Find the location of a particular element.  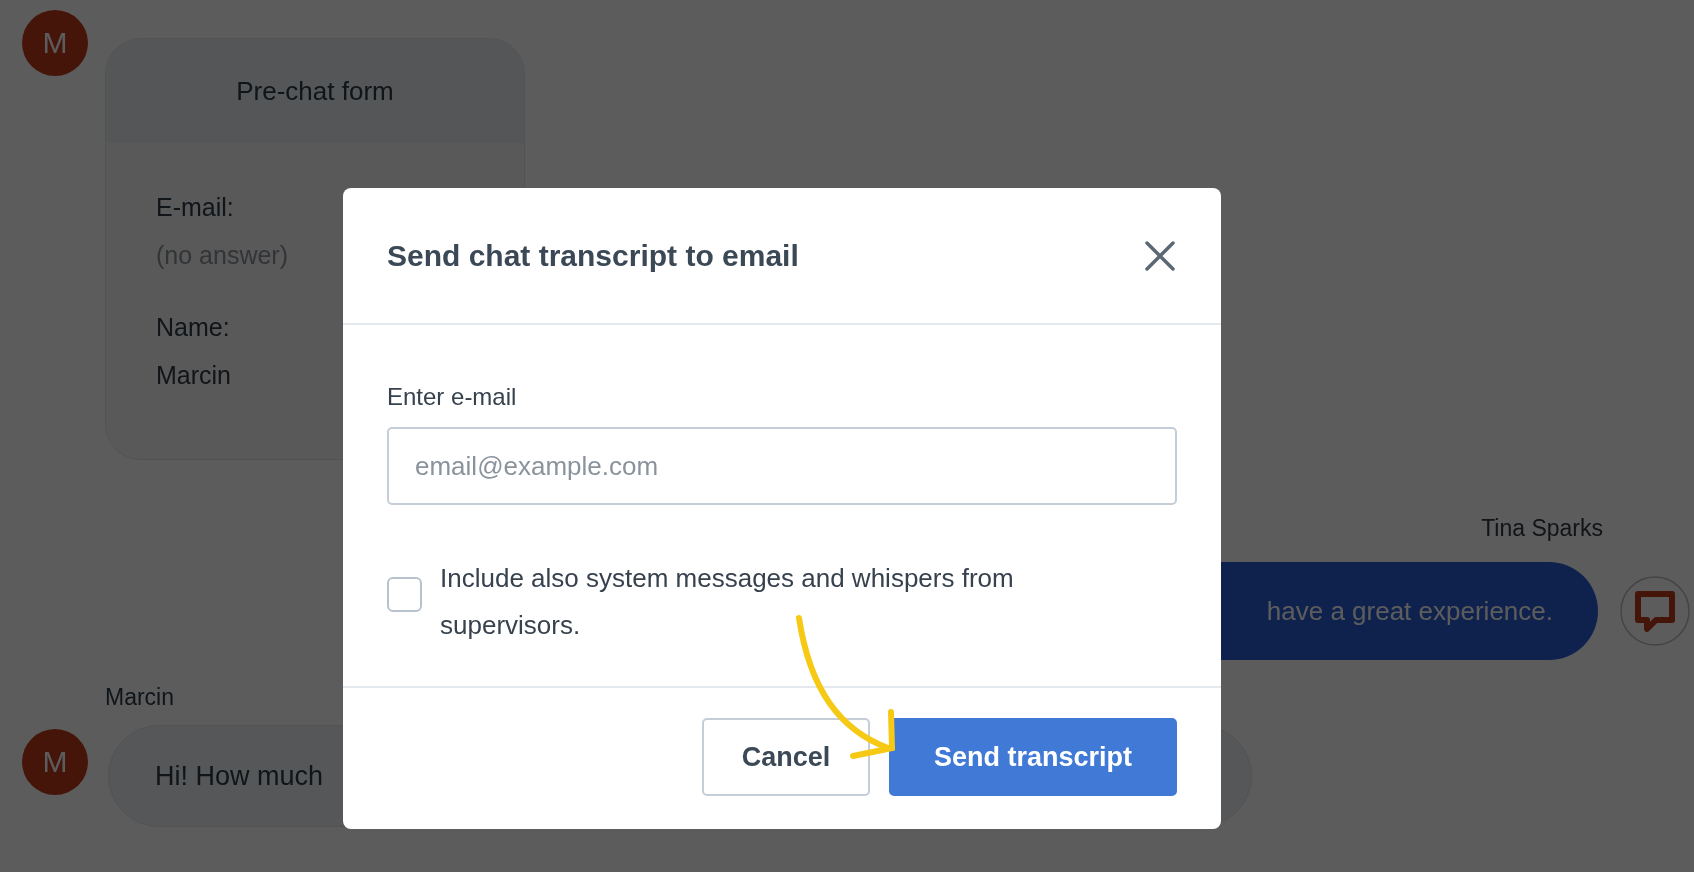

field-label: Enter e-mail is located at coordinates (452, 397).